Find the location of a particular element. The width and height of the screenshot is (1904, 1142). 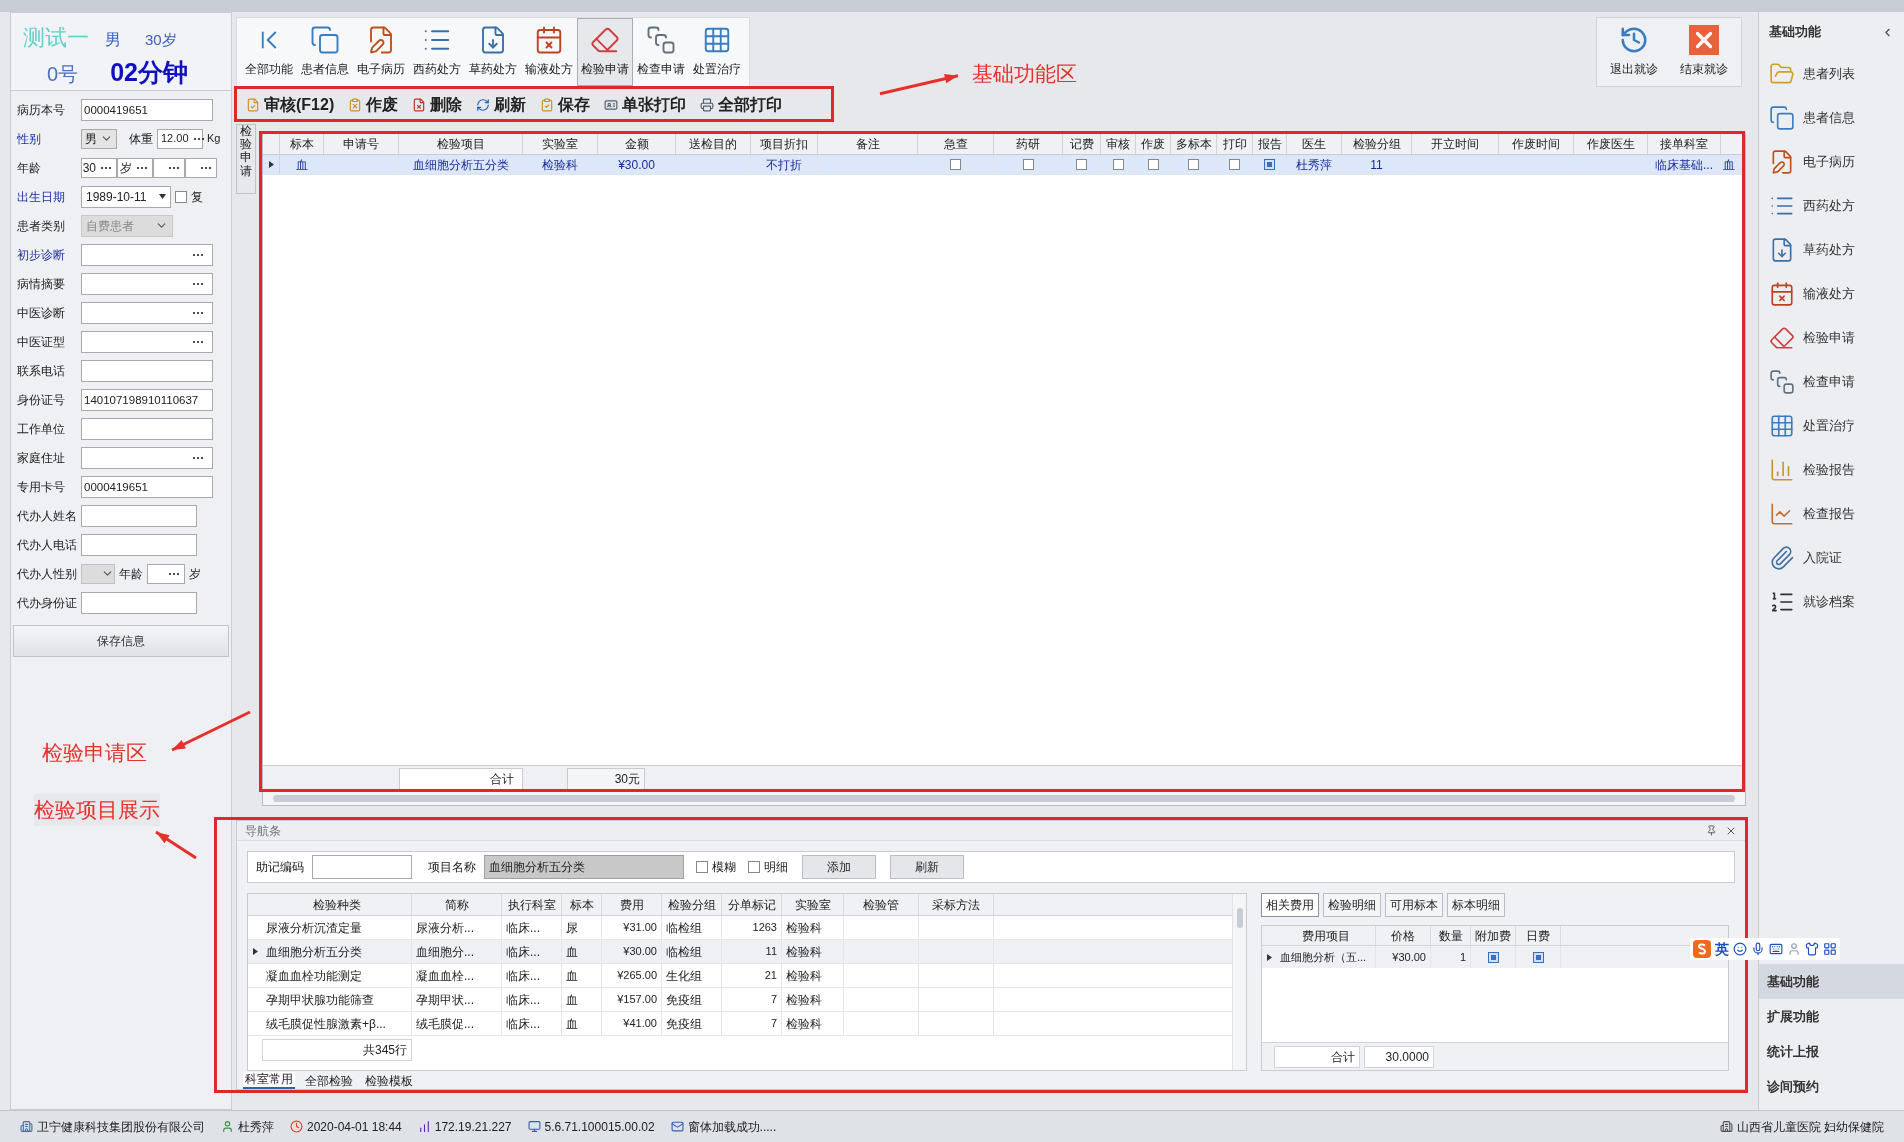

column-header: 打印 is located at coordinates (1235, 143).